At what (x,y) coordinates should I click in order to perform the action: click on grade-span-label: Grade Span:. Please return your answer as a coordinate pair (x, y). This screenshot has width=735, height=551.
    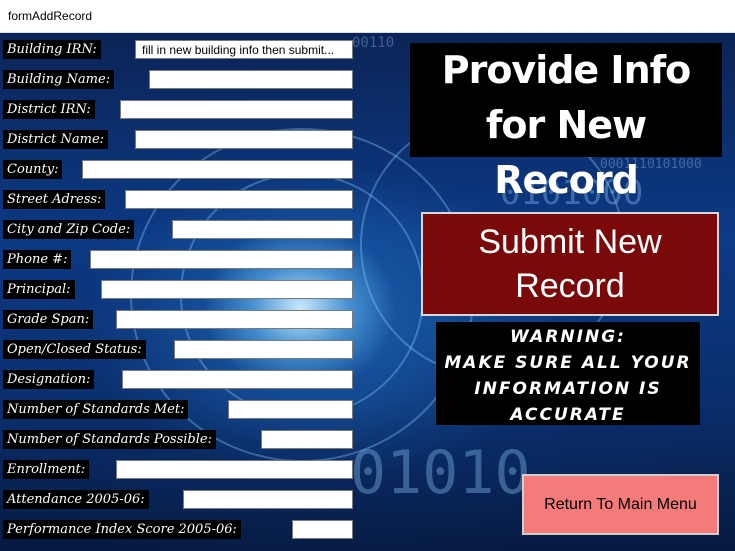
    Looking at the image, I should click on (48, 319).